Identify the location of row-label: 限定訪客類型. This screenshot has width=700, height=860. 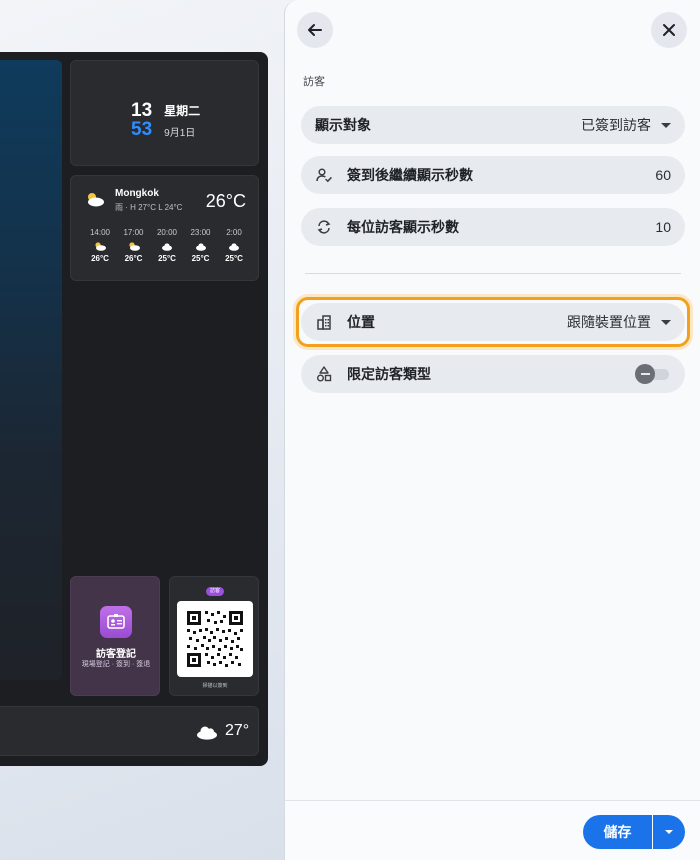
(389, 374).